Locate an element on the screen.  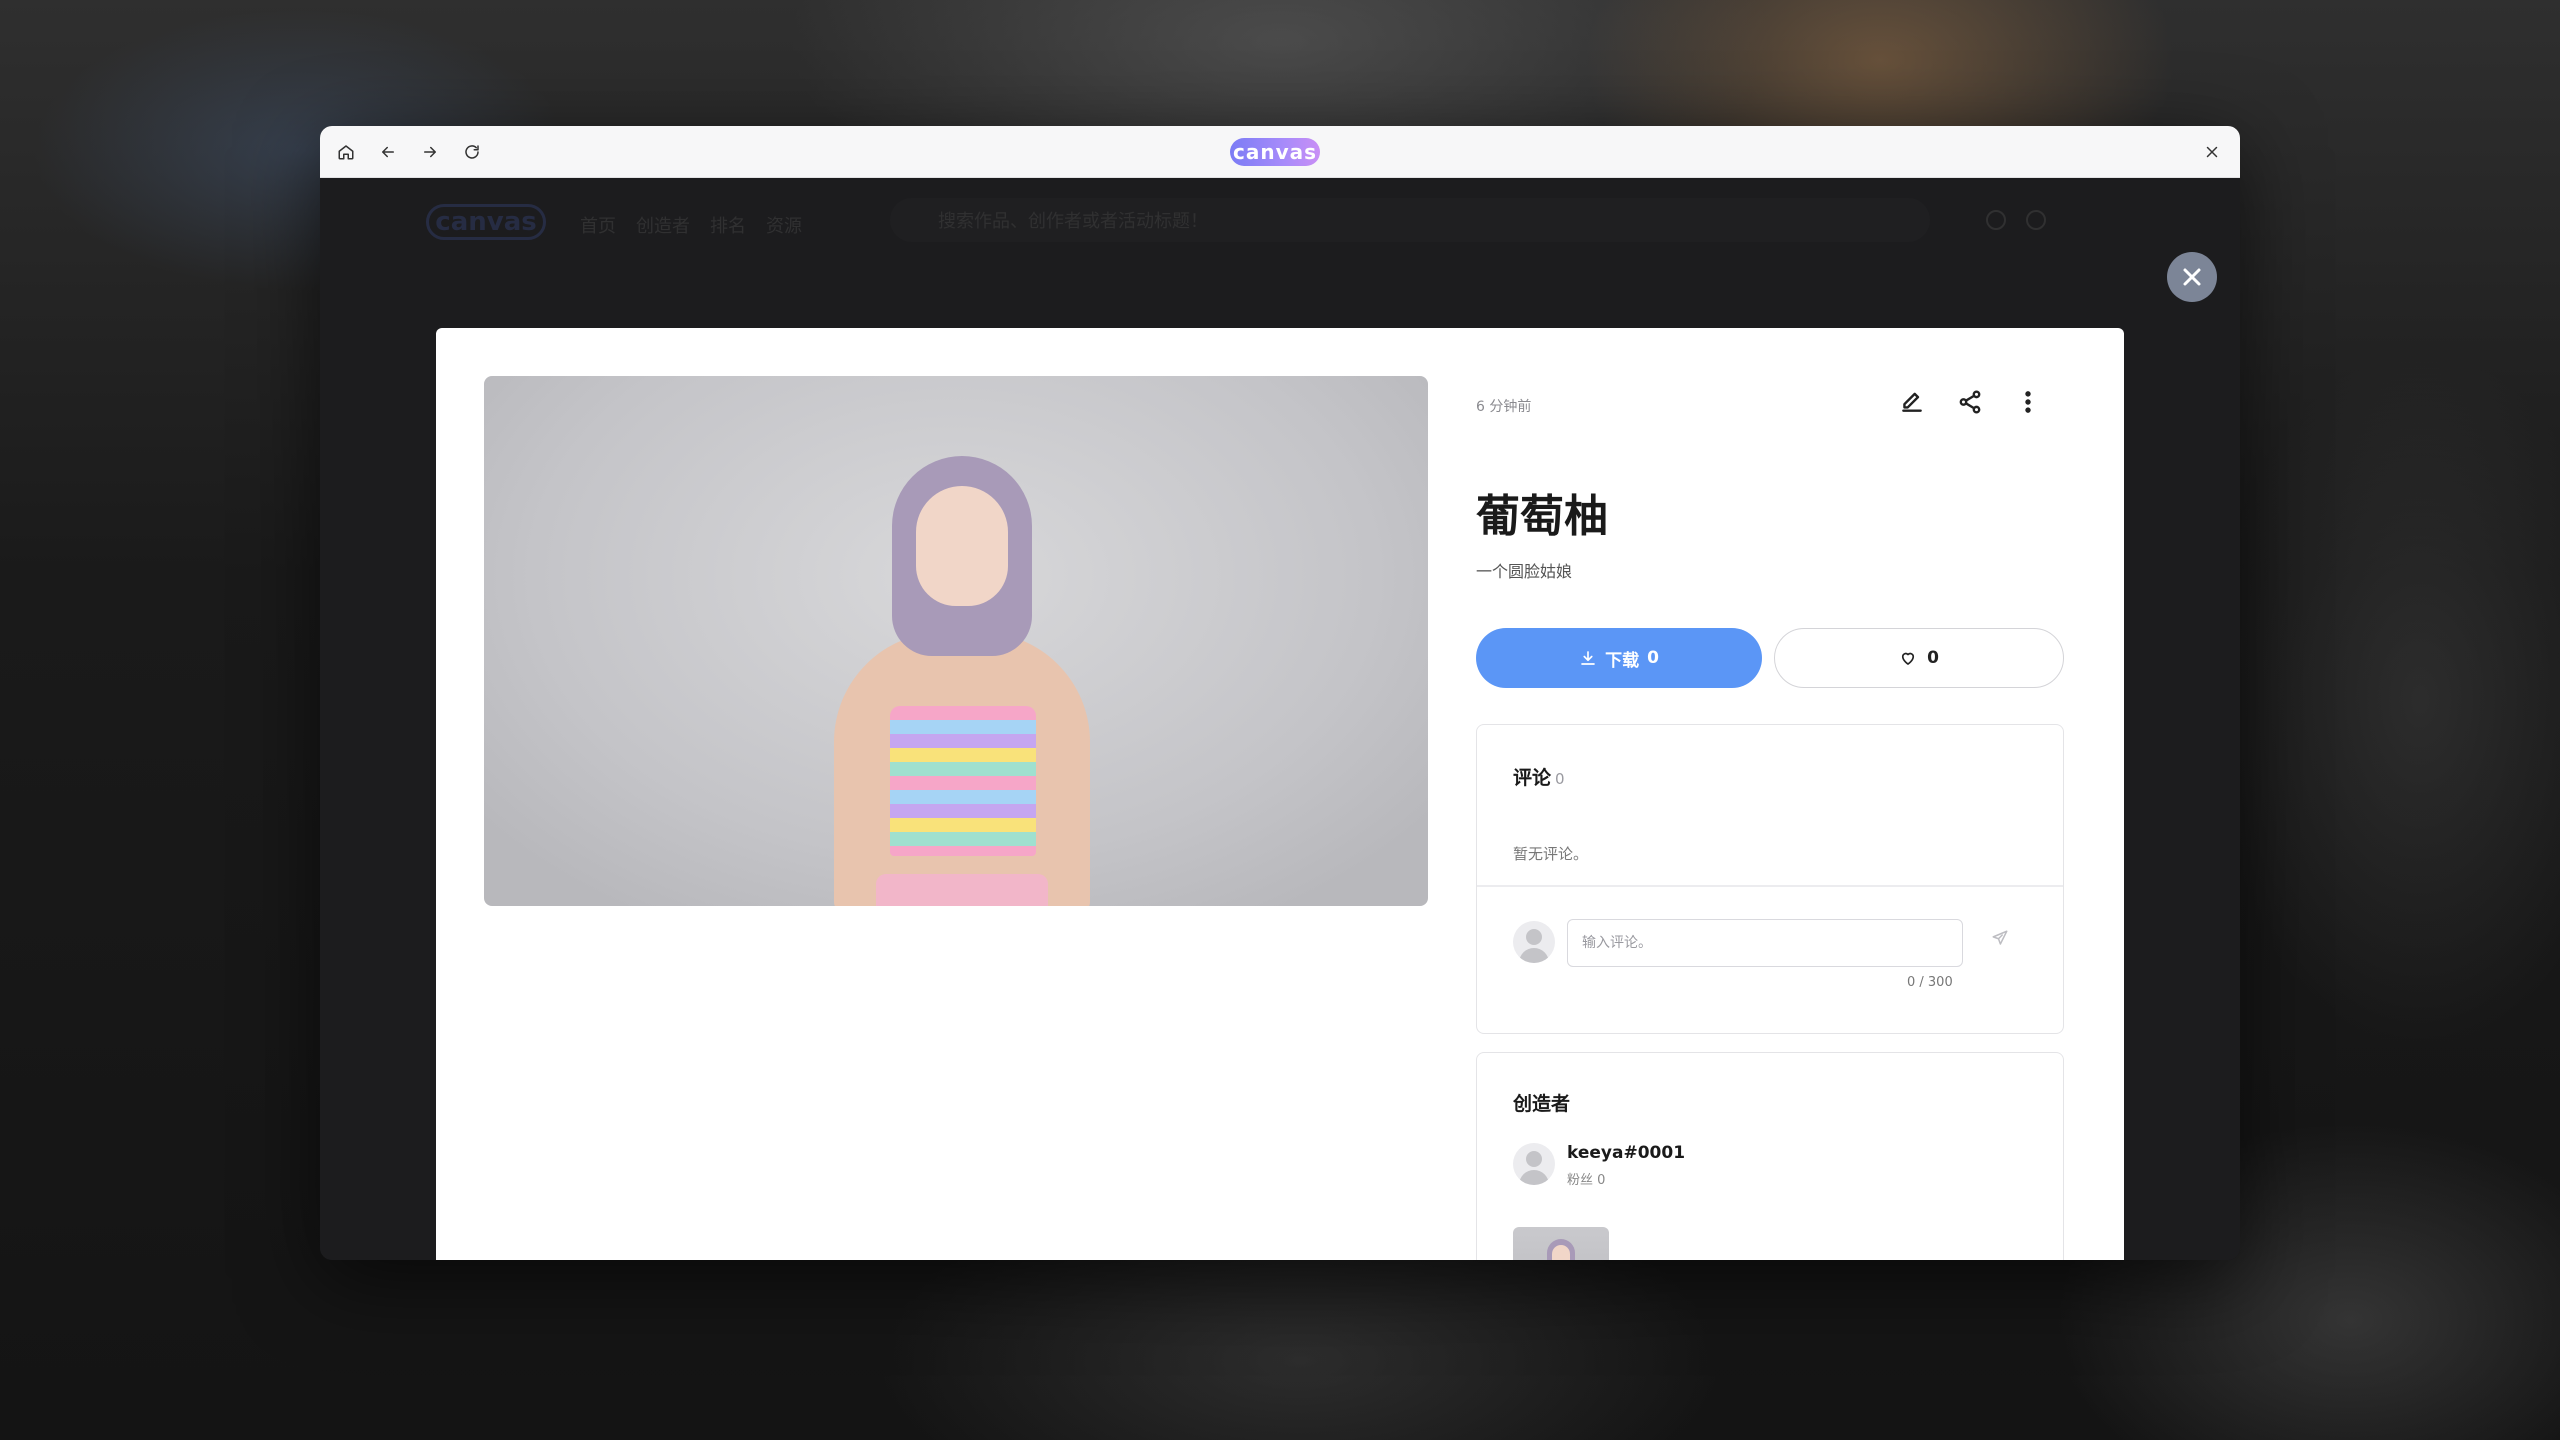
download-count: 0 is located at coordinates (1653, 658).